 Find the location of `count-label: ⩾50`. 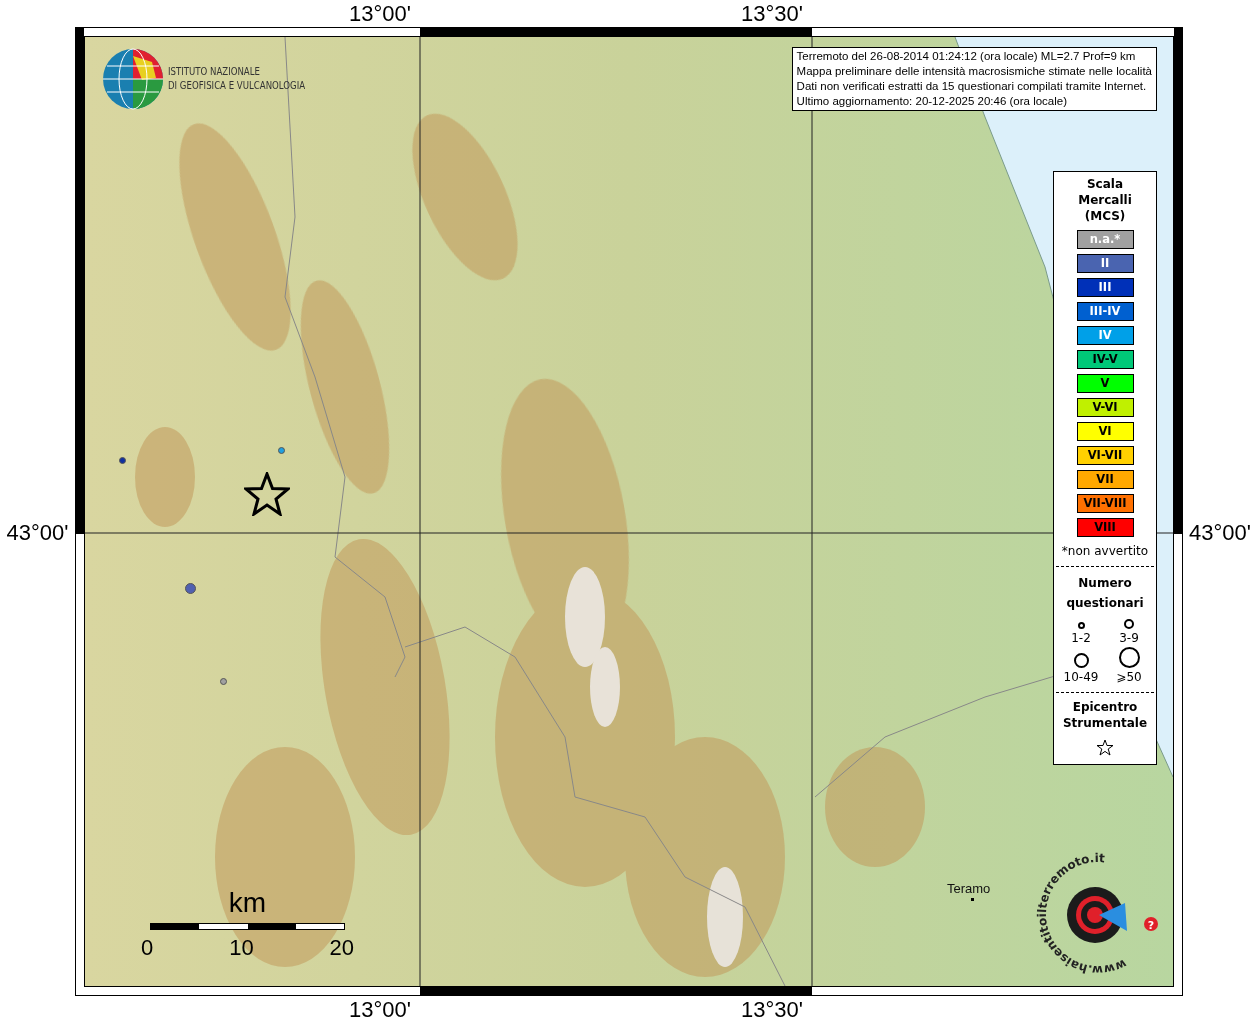

count-label: ⩾50 is located at coordinates (1129, 677).